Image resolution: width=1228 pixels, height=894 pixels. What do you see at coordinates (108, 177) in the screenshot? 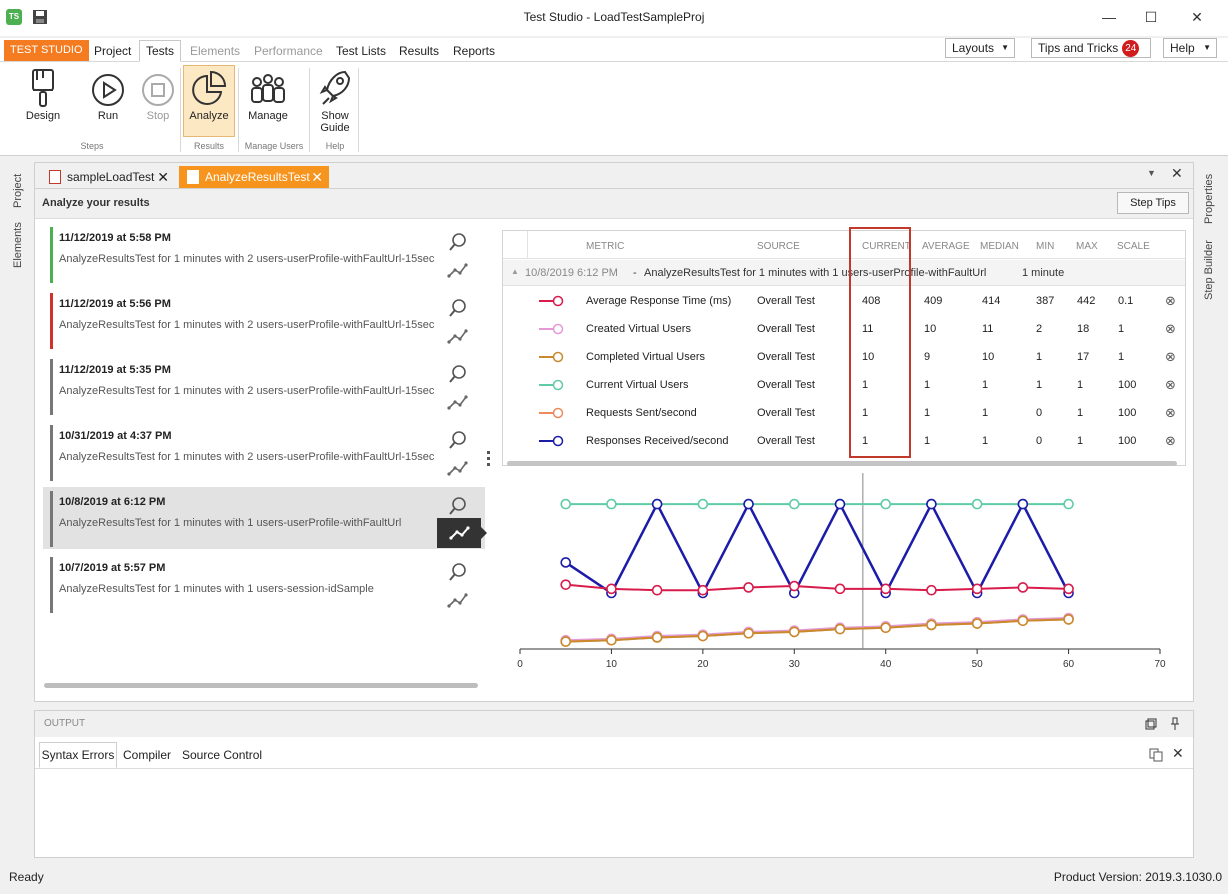
I see `doc-tab-sampleloadtest: sampleLoadTest ✕` at bounding box center [108, 177].